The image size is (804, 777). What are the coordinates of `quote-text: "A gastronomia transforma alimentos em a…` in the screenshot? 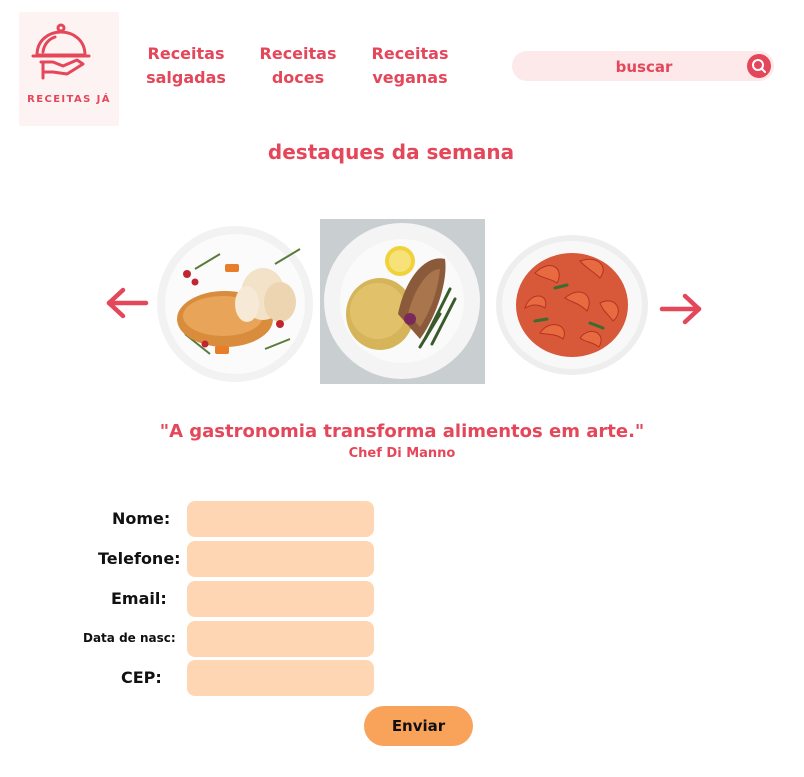 It's located at (402, 431).